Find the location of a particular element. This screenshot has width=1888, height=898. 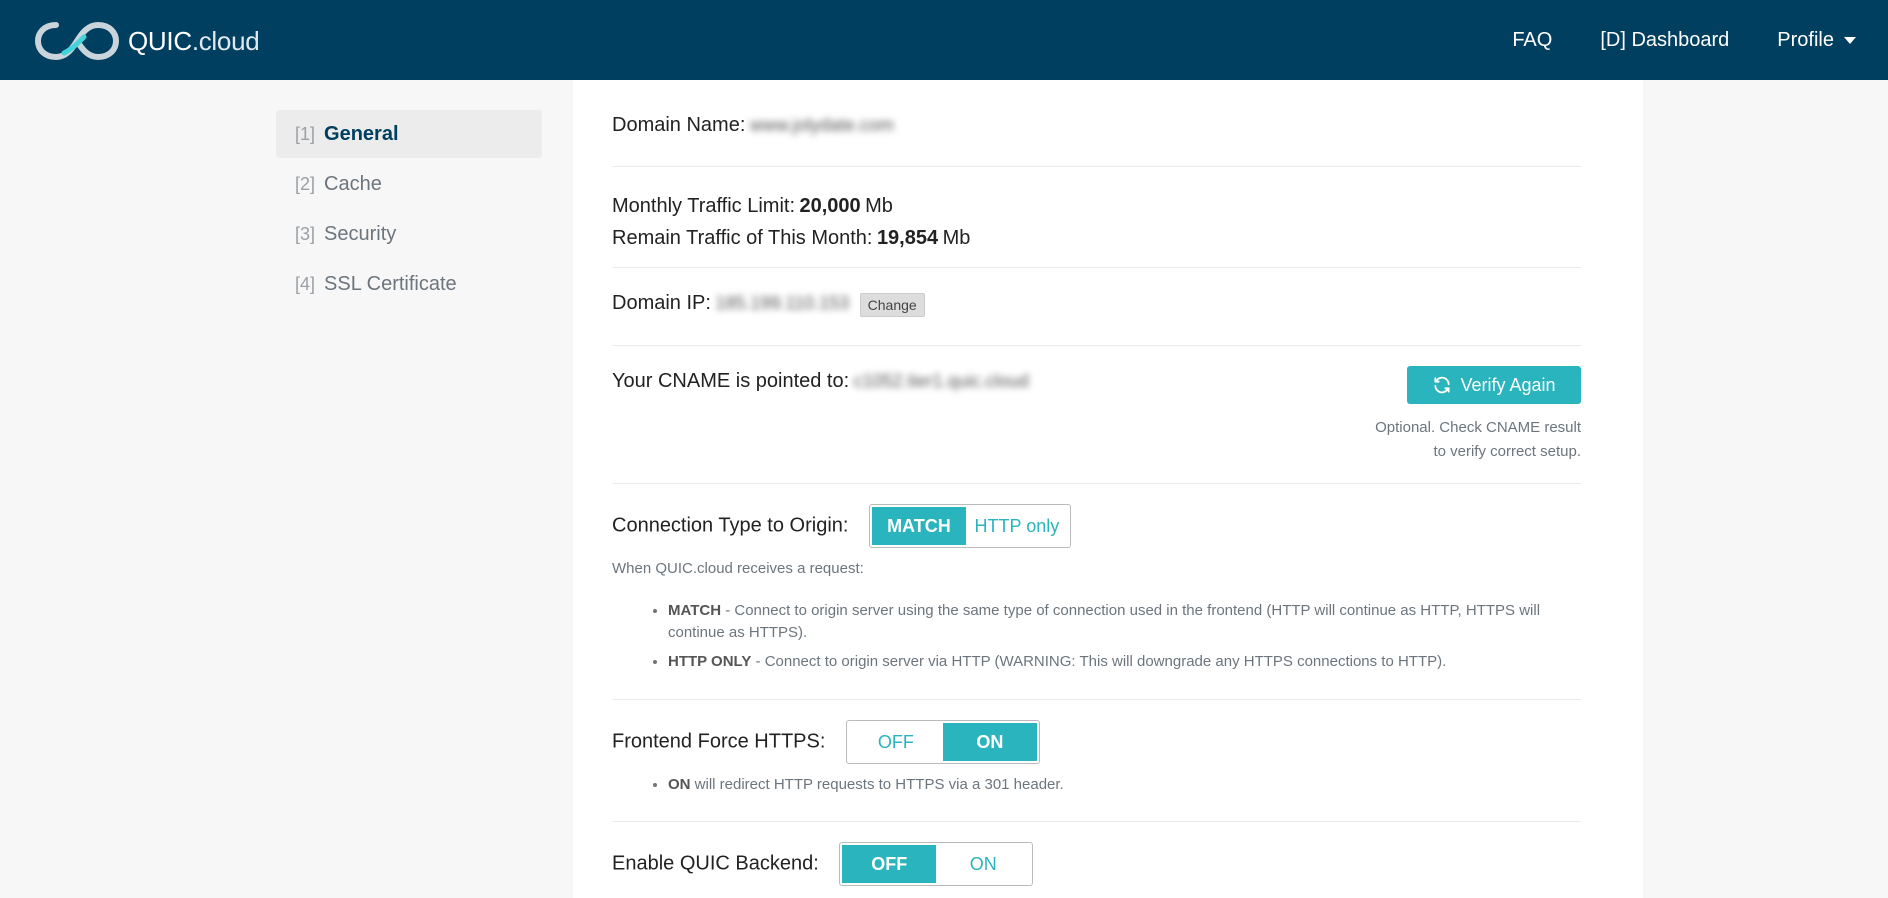

quic-backend-row: Enable QUIC Backend: OFF ON is located at coordinates (1096, 864).